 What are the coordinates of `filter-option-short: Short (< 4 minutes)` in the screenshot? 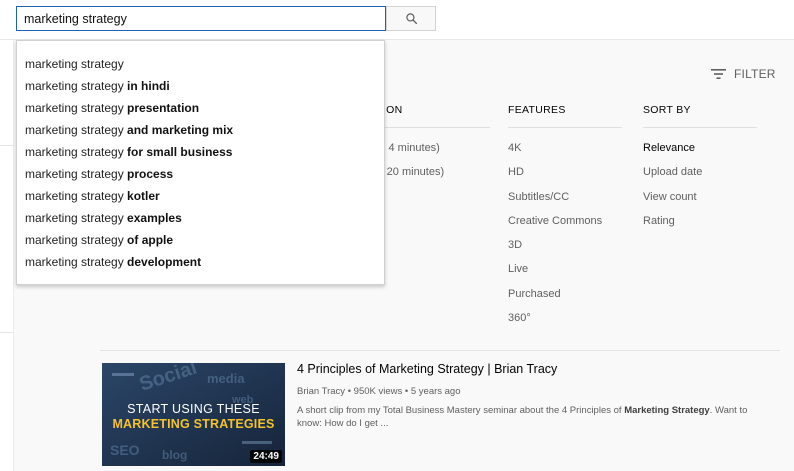 It's located at (436, 148).